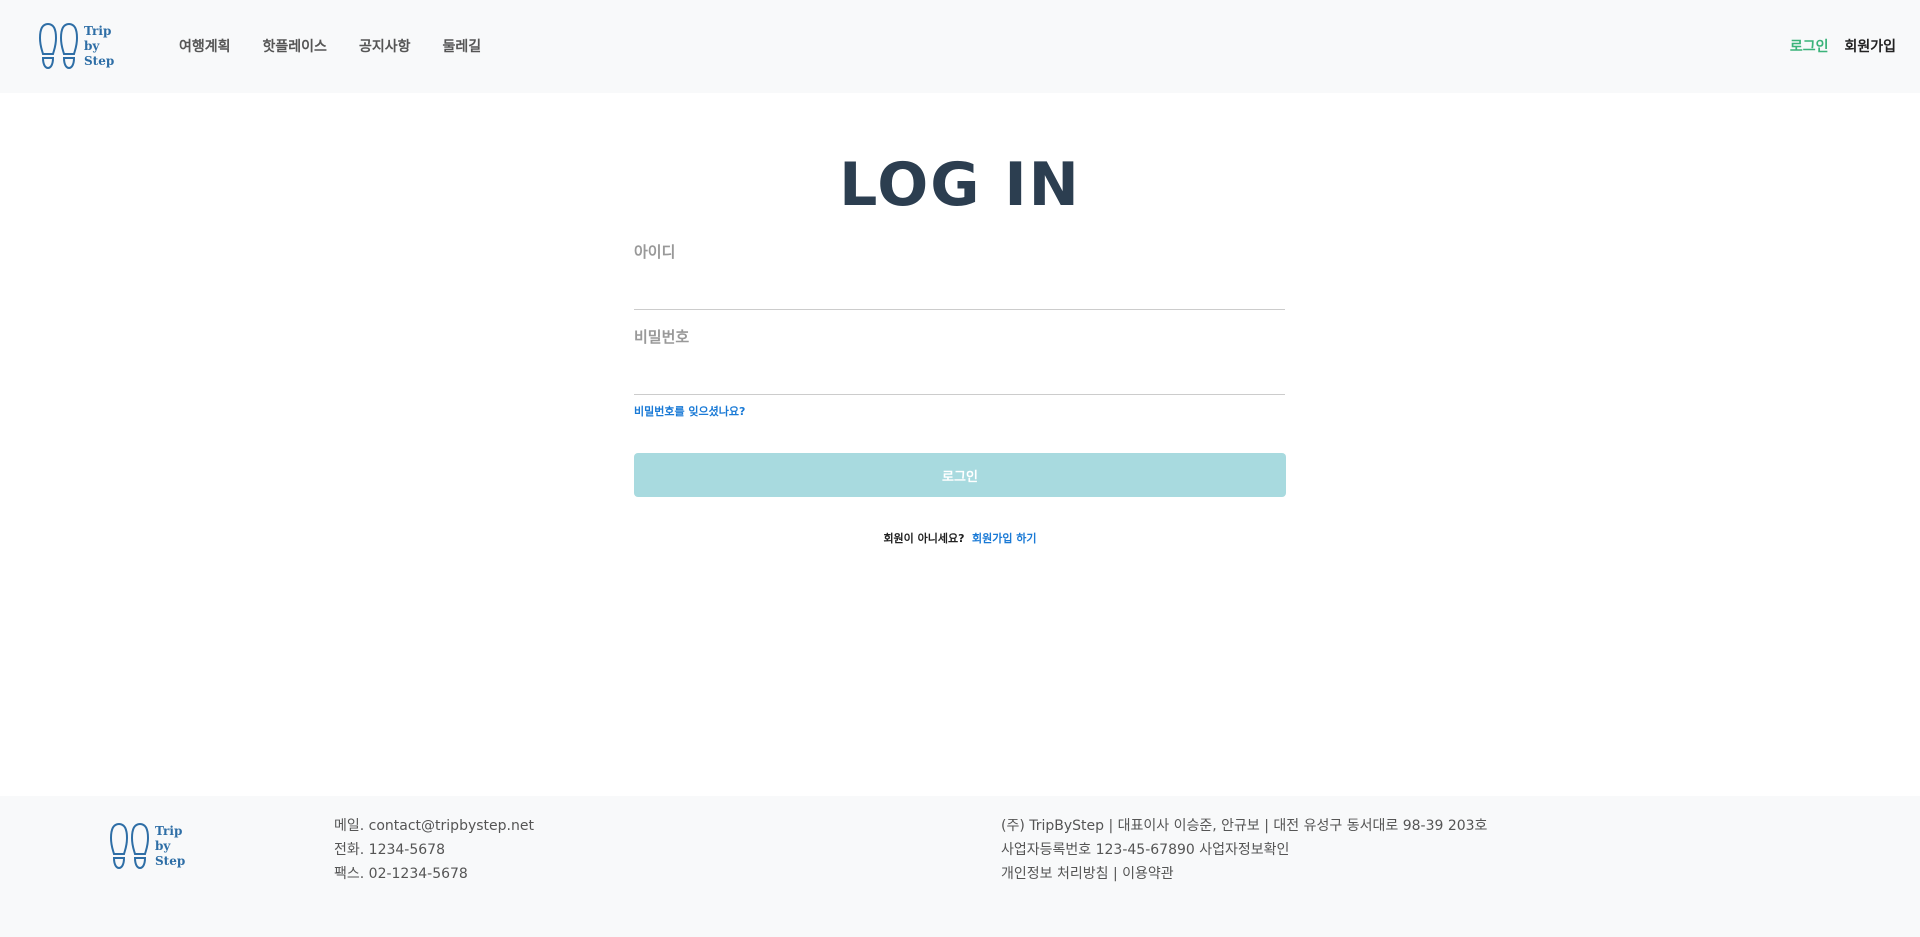 This screenshot has height=937, width=1920. Describe the element at coordinates (99, 60) in the screenshot. I see `brand-line-3: Step` at that location.